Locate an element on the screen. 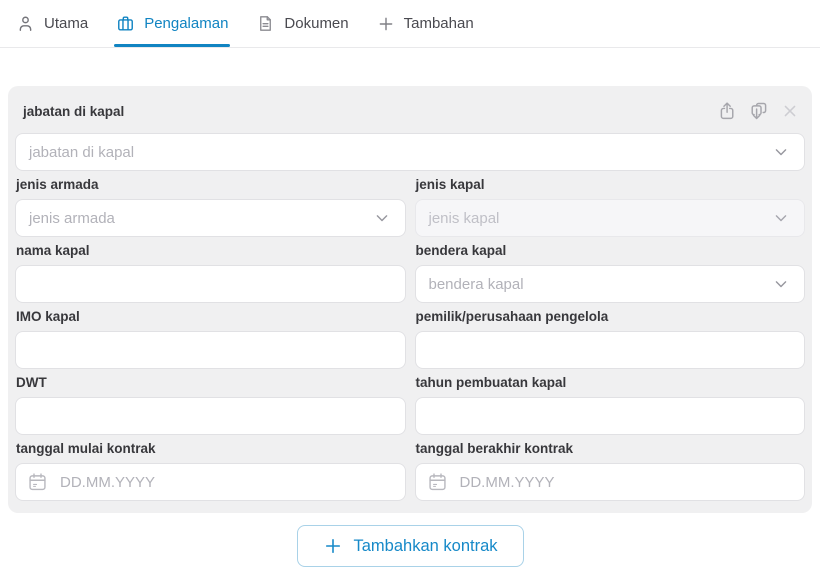  user-icon is located at coordinates (25, 23).